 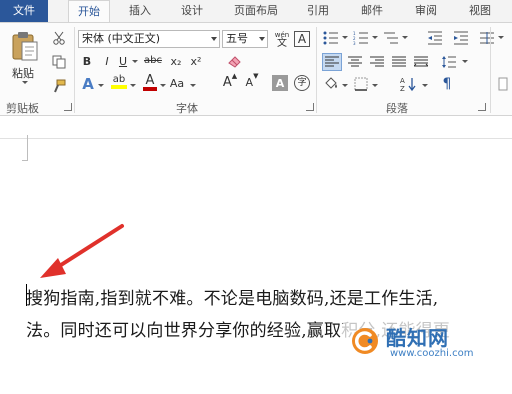 I want to click on tab-references: 引用, so click(x=318, y=11).